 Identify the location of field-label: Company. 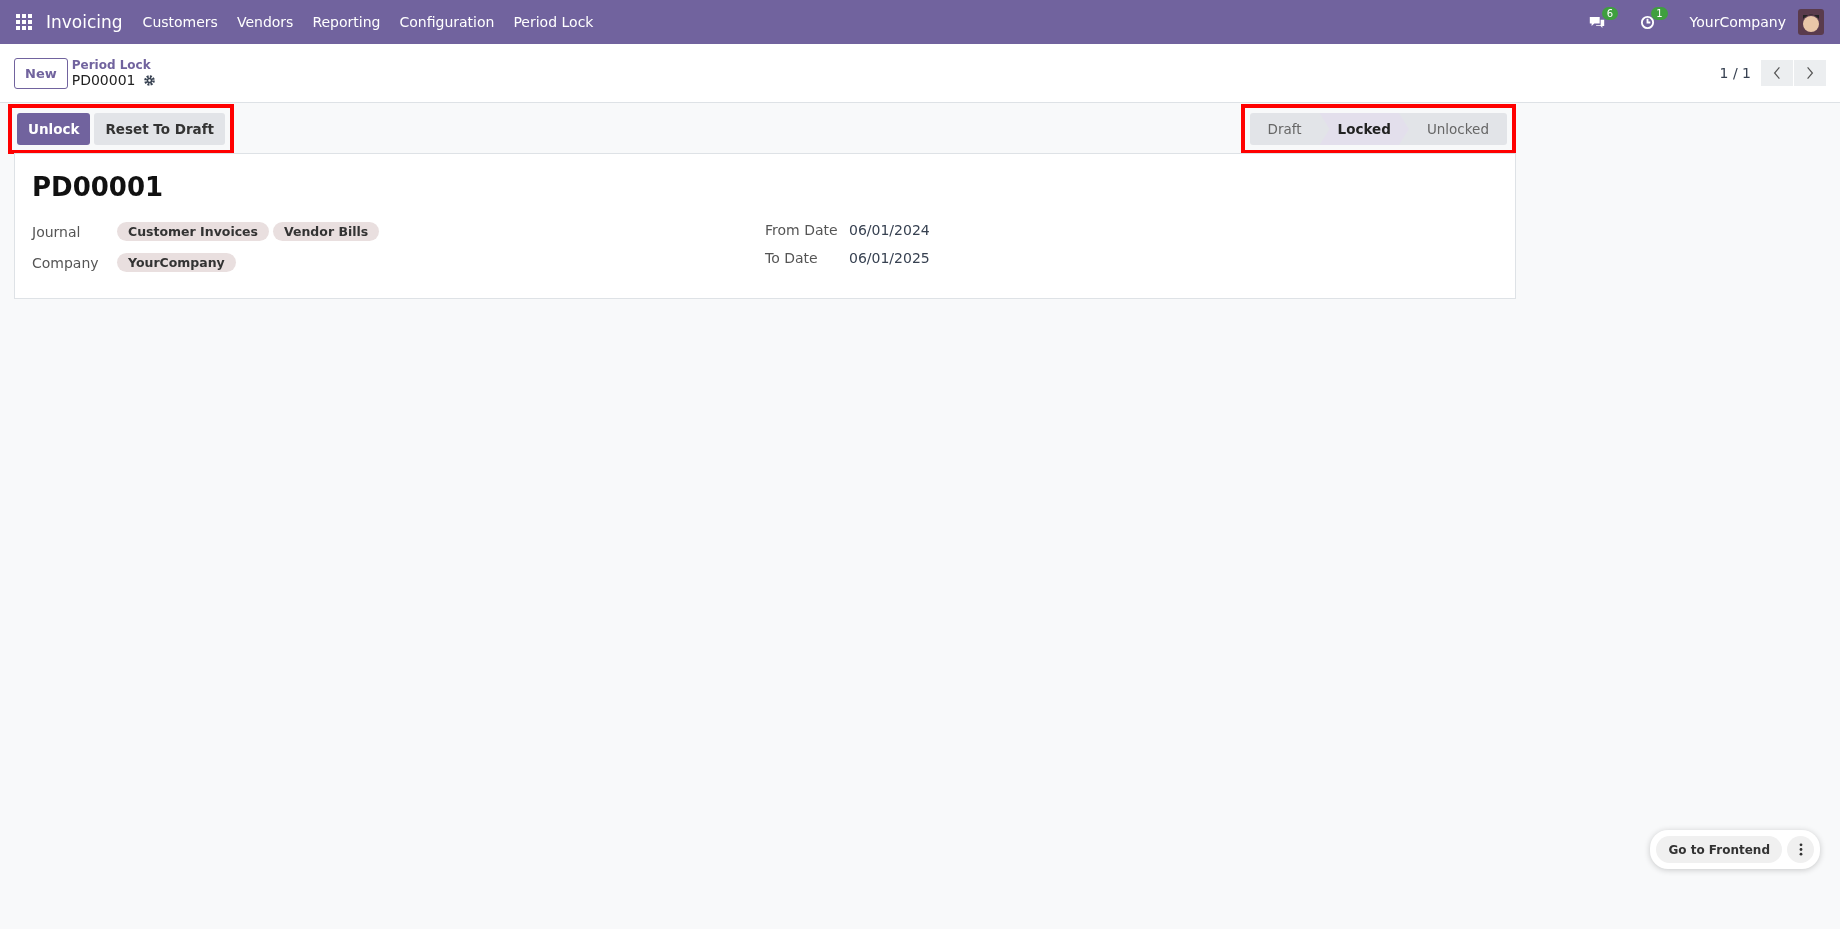
(66, 262).